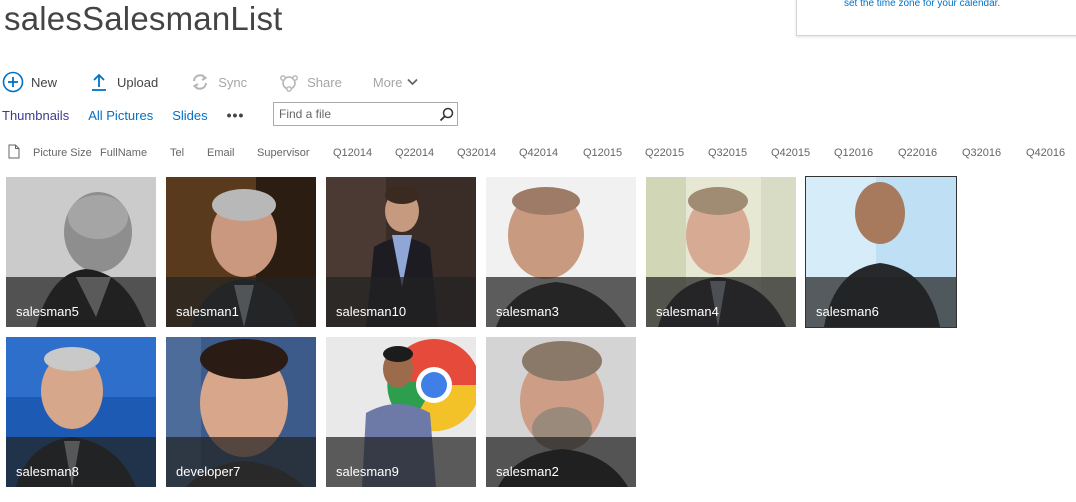 The height and width of the screenshot is (502, 1076). I want to click on upload-button: Upload, so click(123, 82).